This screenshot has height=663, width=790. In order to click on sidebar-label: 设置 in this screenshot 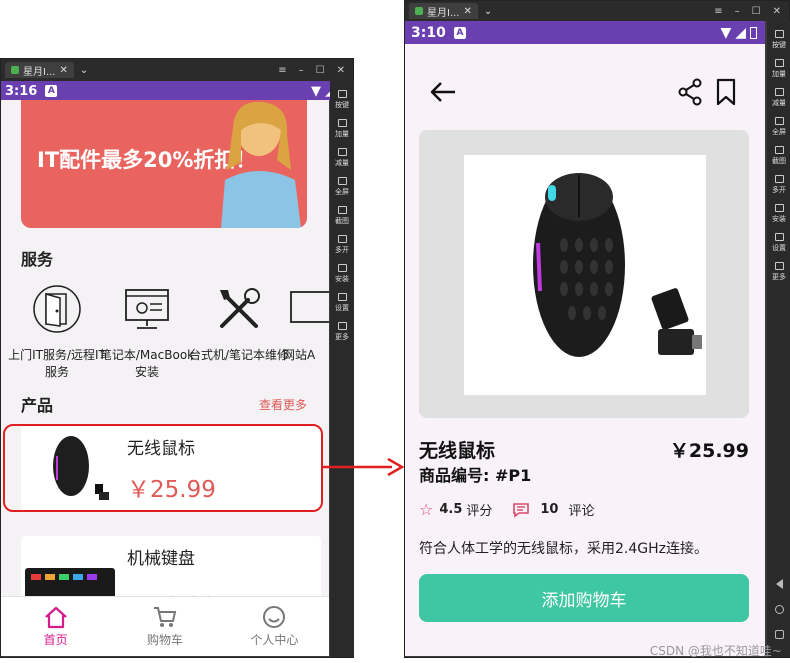, I will do `click(342, 308)`.